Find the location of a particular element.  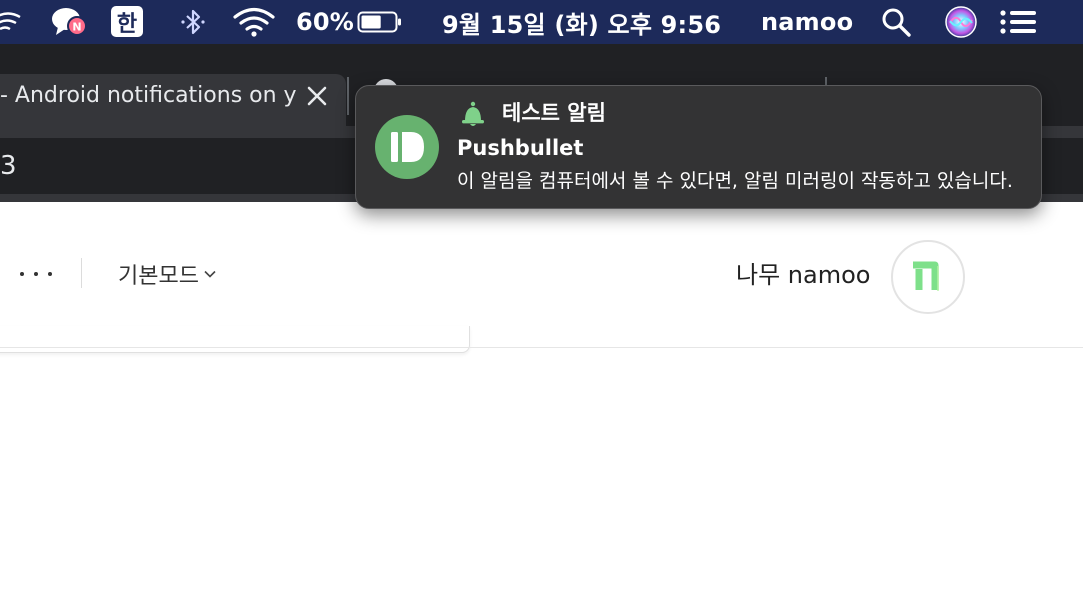

more-options-button is located at coordinates (36, 274).